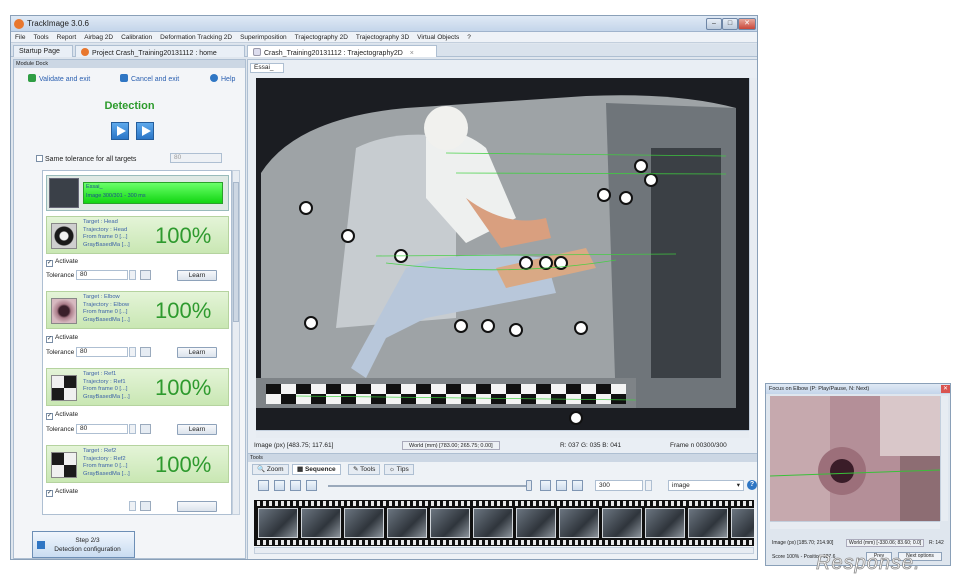  Describe the element at coordinates (311, 485) in the screenshot. I see `step-back-button` at that location.